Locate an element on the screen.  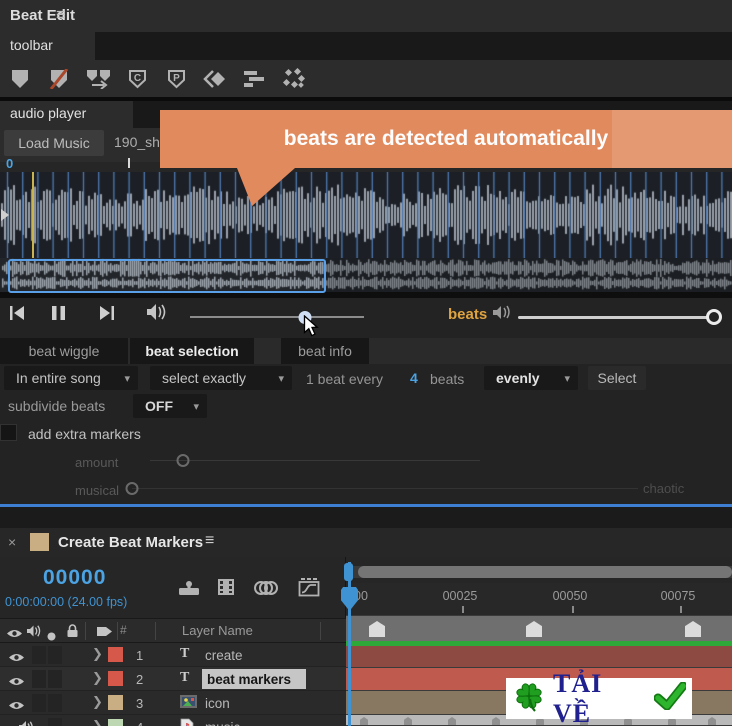
select-mode-value: select exactly is located at coordinates (204, 378).